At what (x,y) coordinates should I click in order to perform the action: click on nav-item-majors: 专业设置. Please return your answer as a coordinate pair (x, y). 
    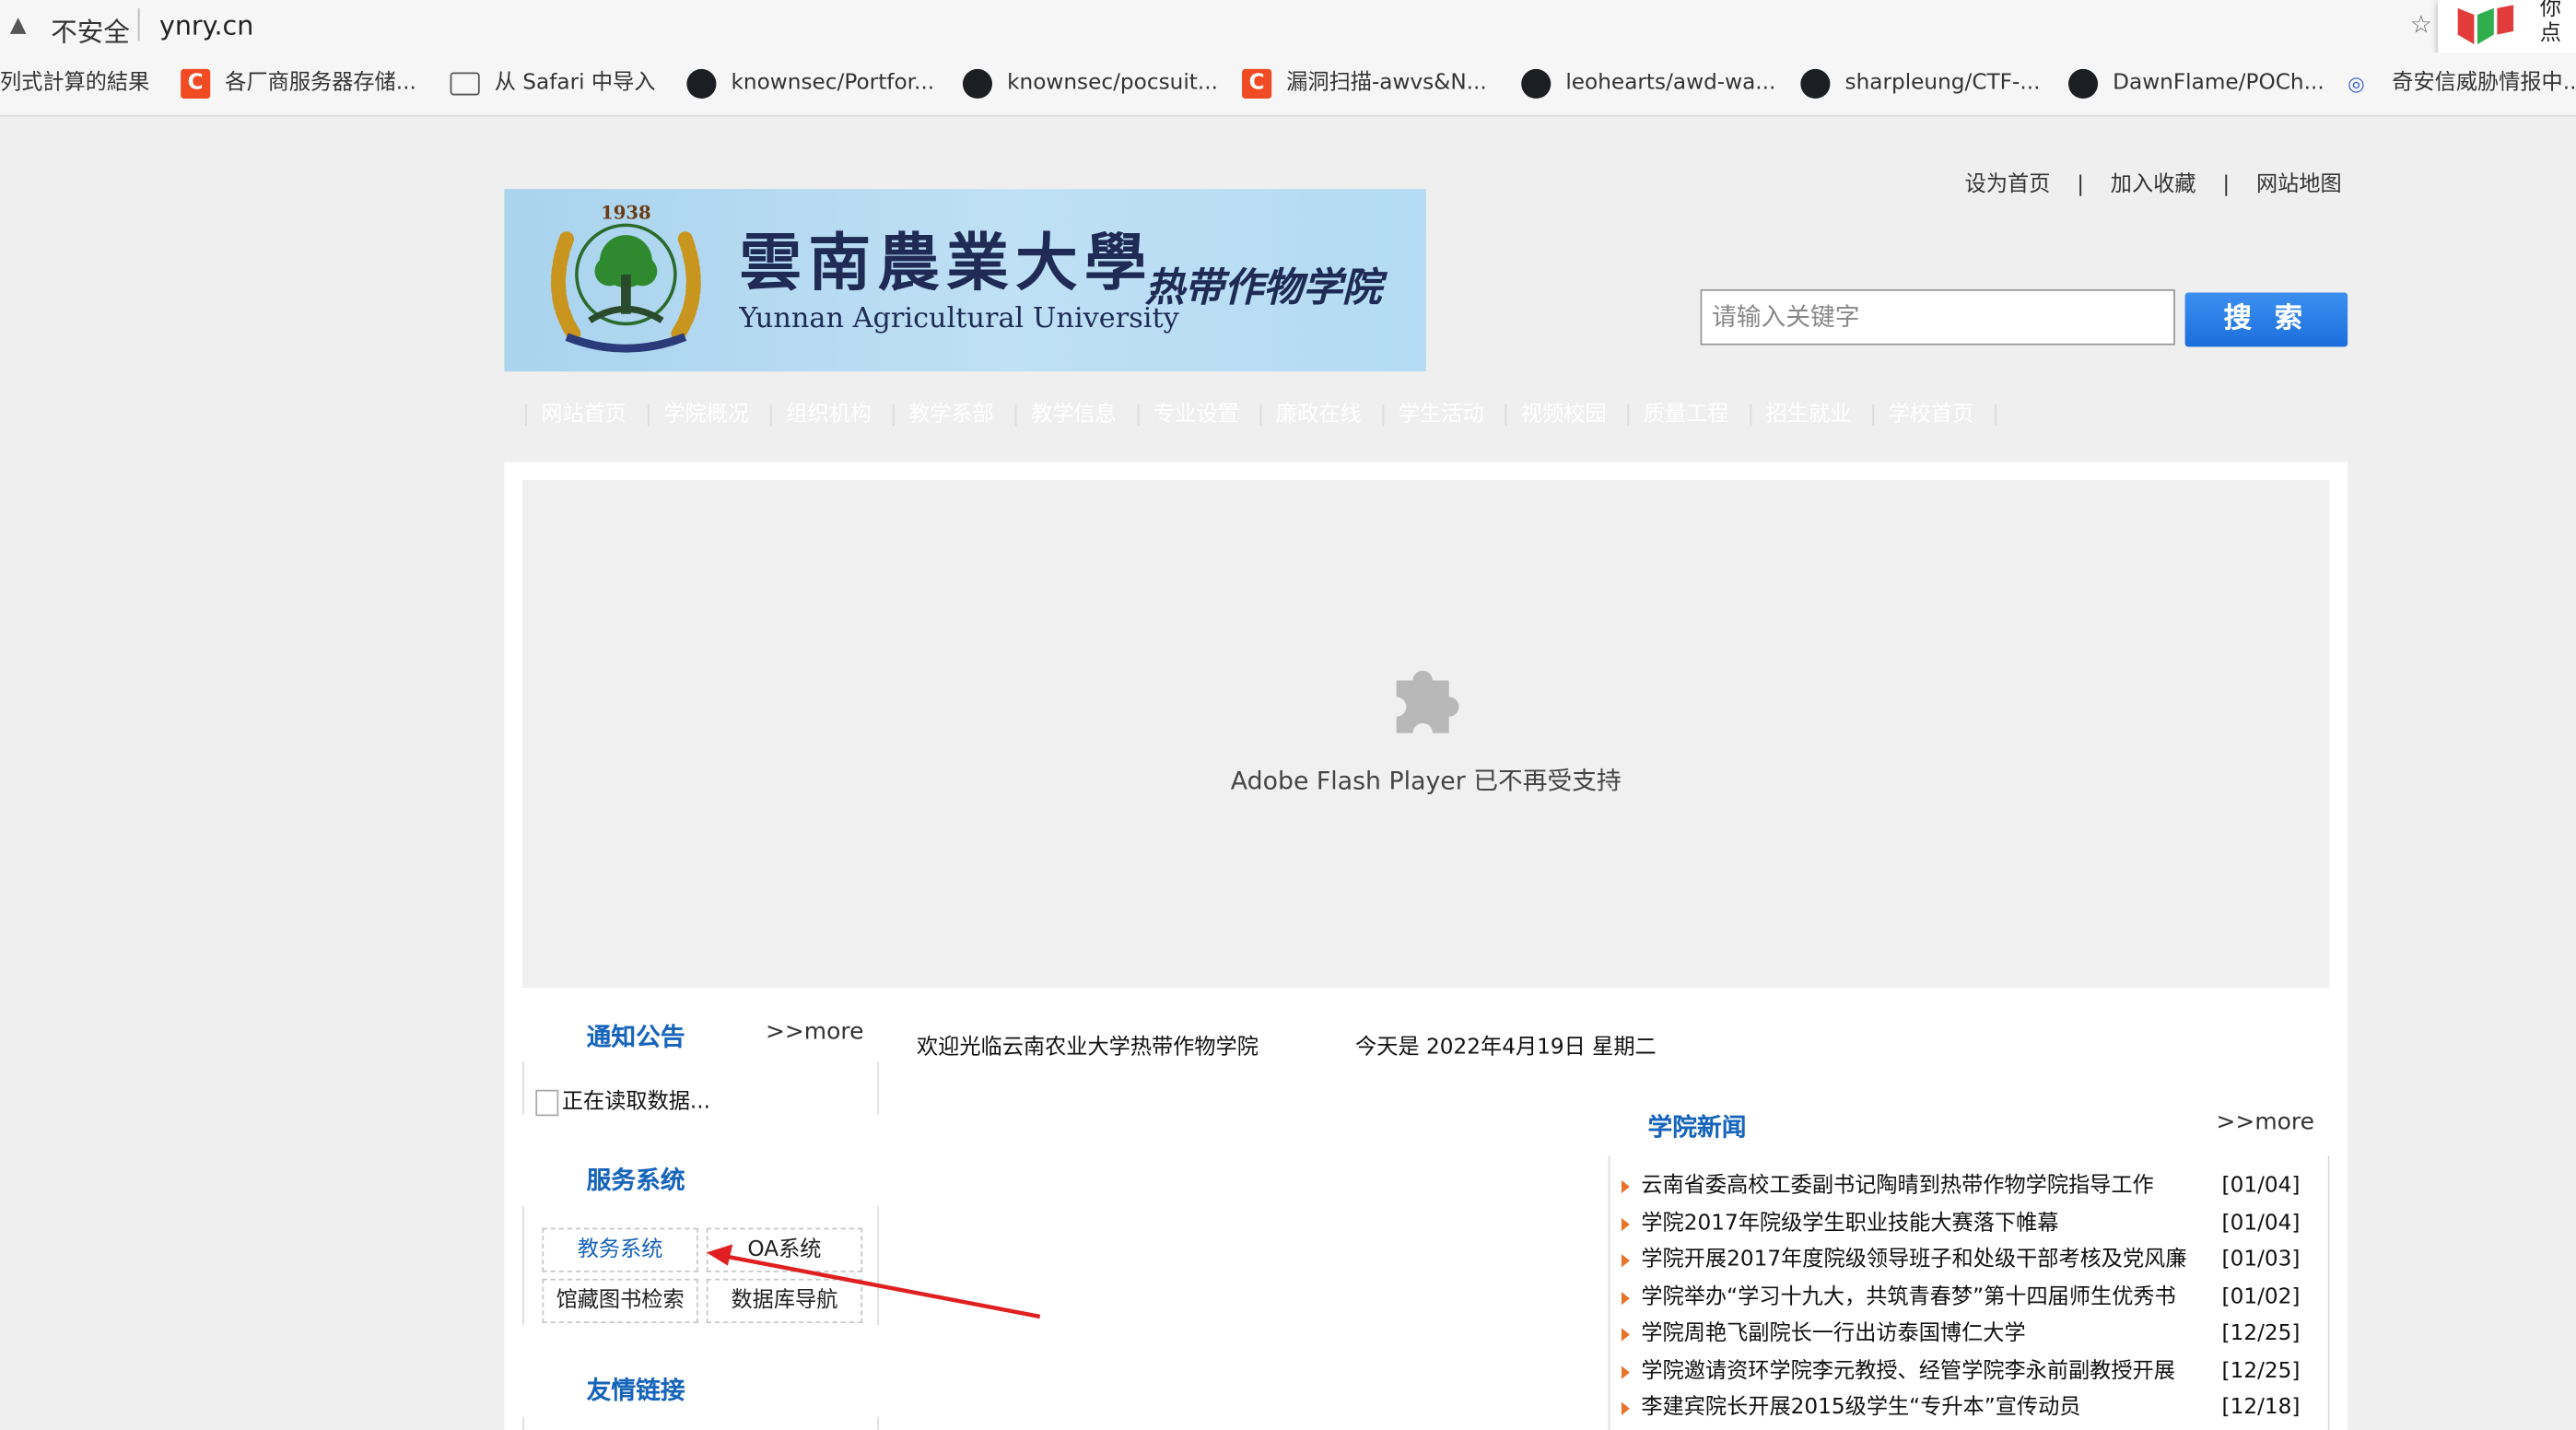
    Looking at the image, I should click on (1196, 412).